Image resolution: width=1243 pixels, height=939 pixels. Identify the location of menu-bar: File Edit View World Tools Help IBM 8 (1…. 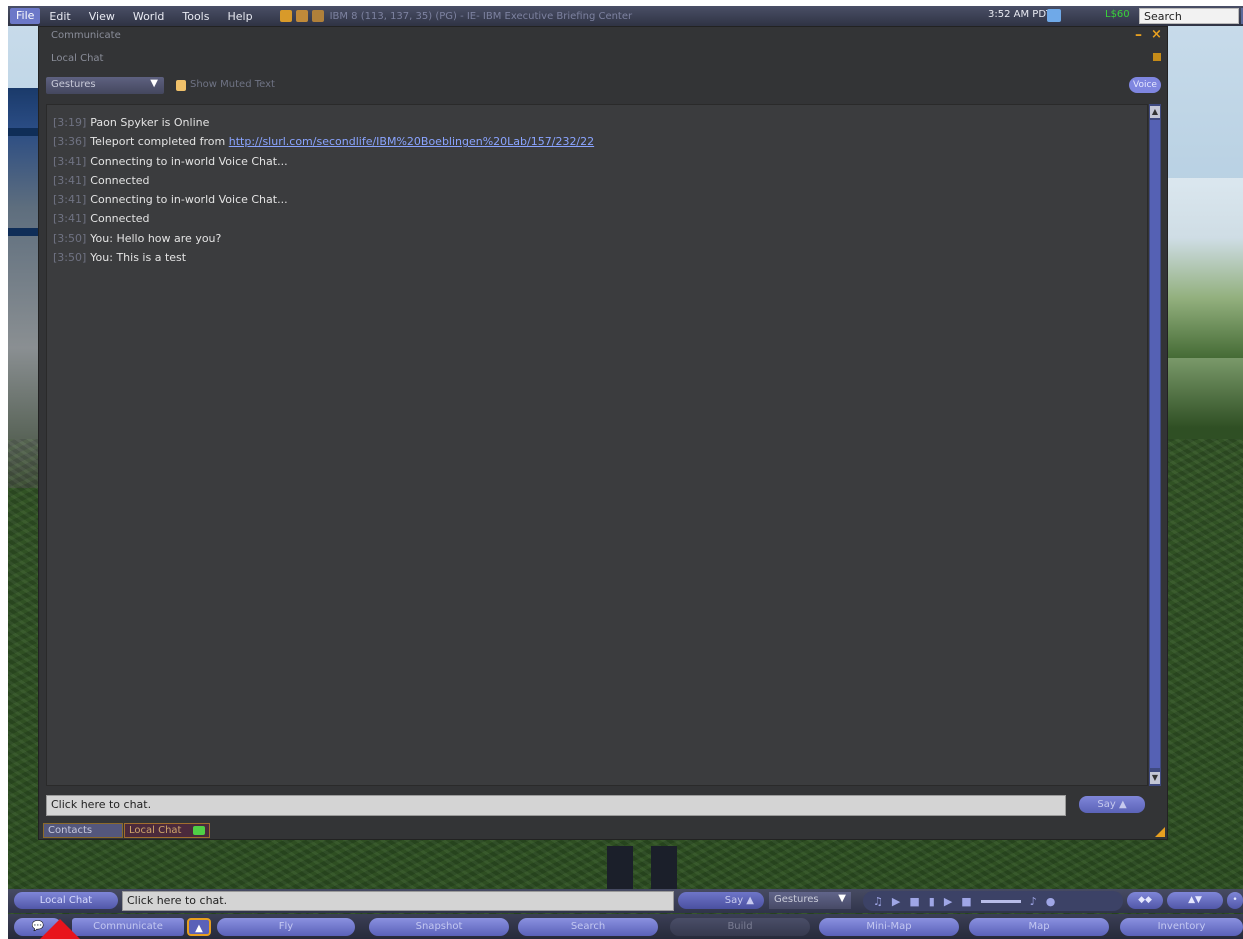
(625, 16).